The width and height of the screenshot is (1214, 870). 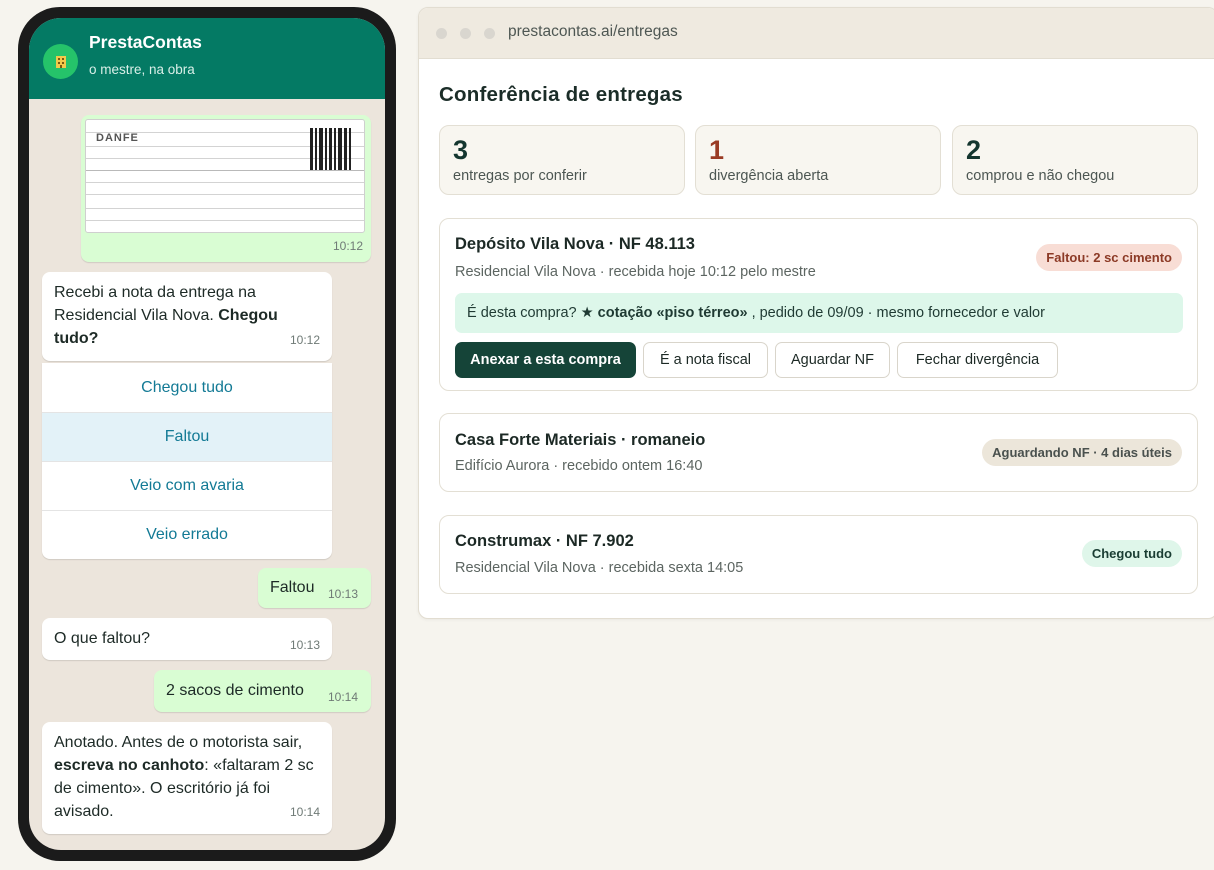 What do you see at coordinates (575, 244) in the screenshot?
I see `delivery-title: Depósito Vila Nova · NF 48.113` at bounding box center [575, 244].